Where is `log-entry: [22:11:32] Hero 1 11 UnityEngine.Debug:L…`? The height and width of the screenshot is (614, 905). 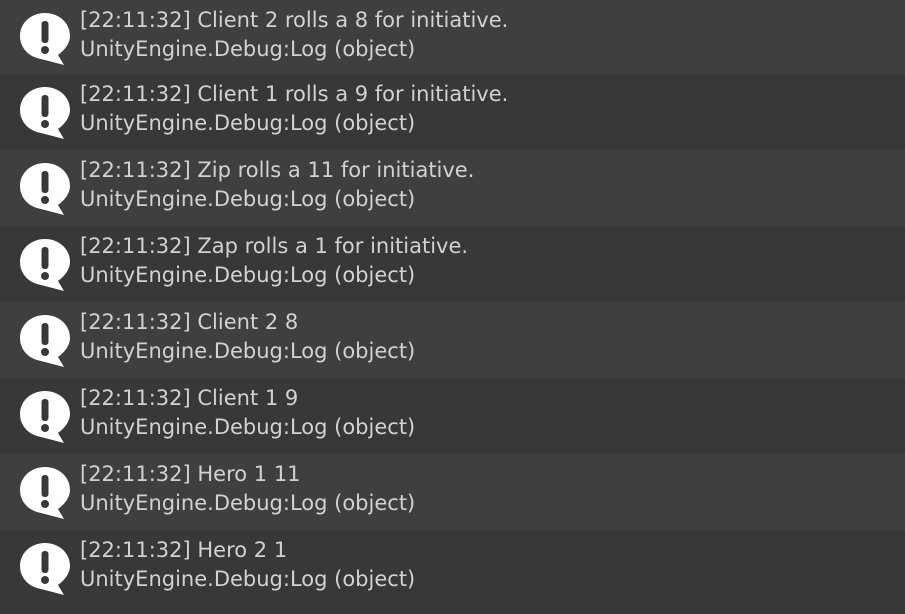
log-entry: [22:11:32] Hero 1 11 UnityEngine.Debug:L… is located at coordinates (452, 492).